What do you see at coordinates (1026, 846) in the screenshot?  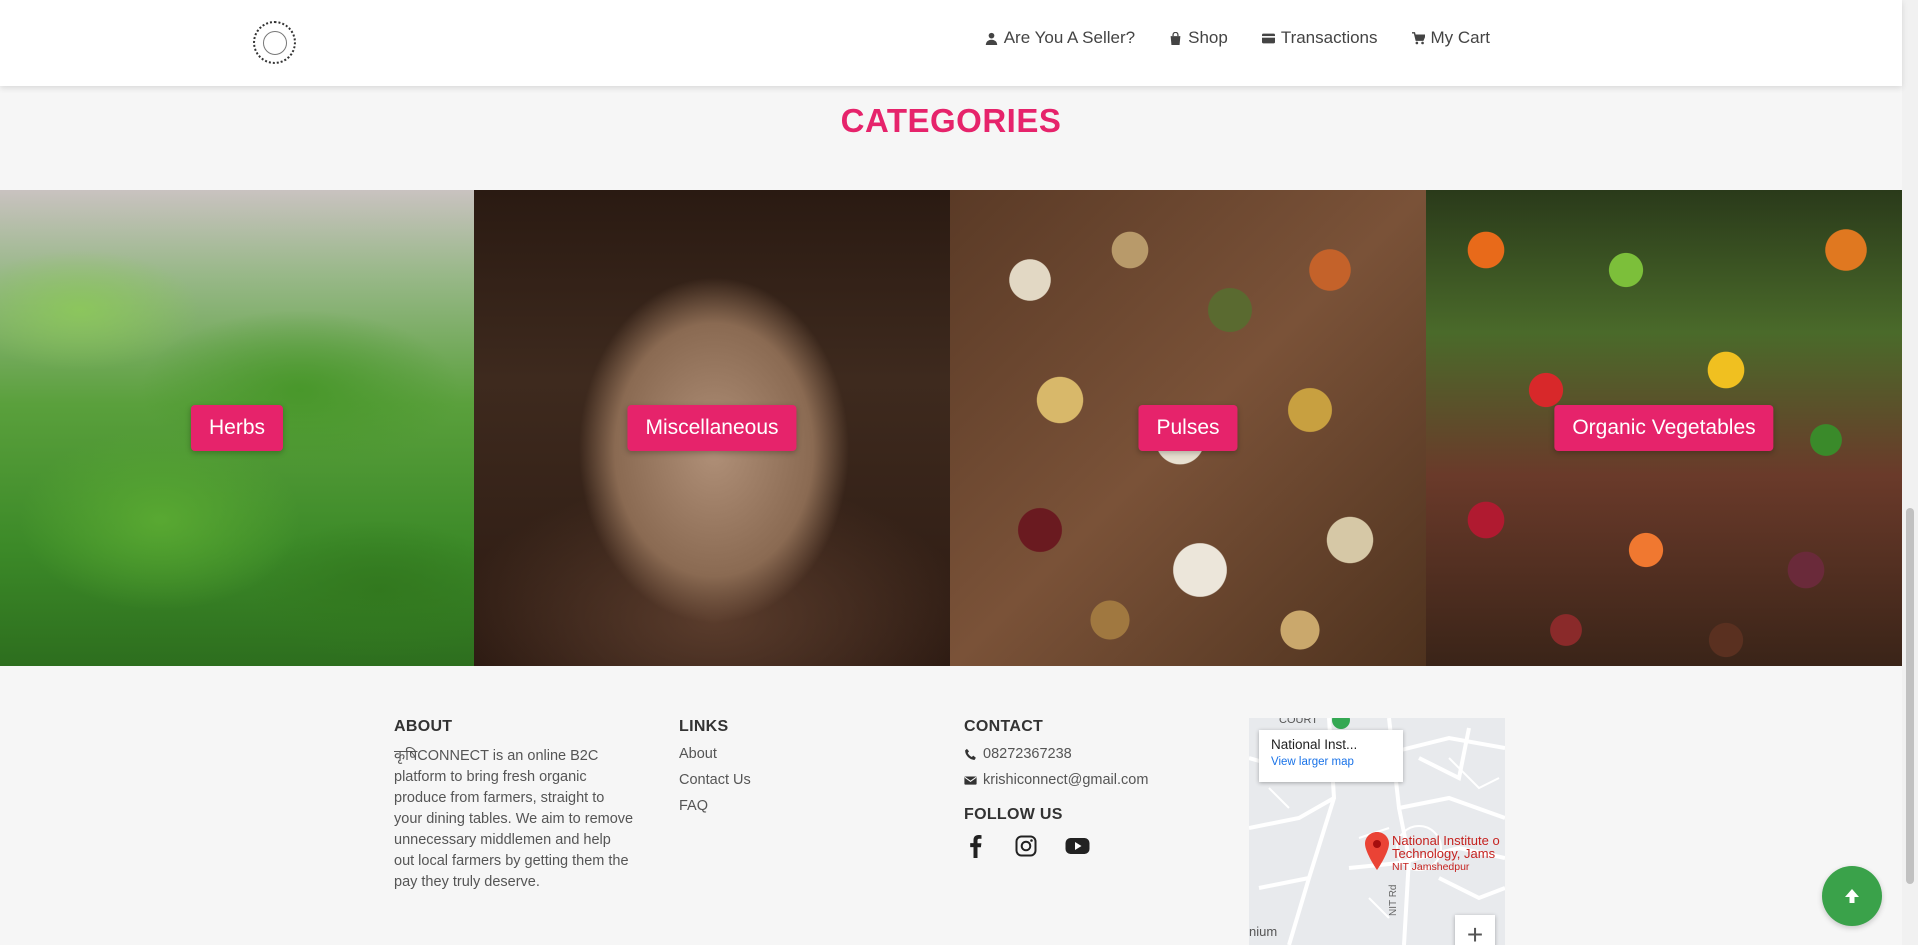 I see `instagram-icon` at bounding box center [1026, 846].